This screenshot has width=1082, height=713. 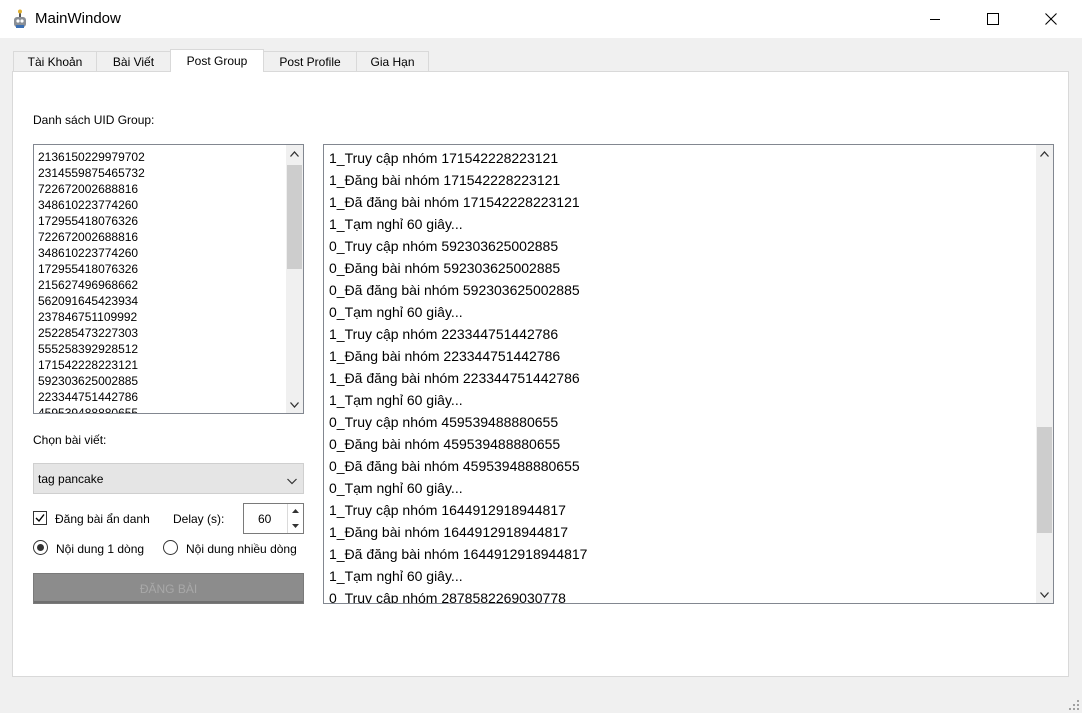 What do you see at coordinates (170, 547) in the screenshot?
I see `radio-multi-line` at bounding box center [170, 547].